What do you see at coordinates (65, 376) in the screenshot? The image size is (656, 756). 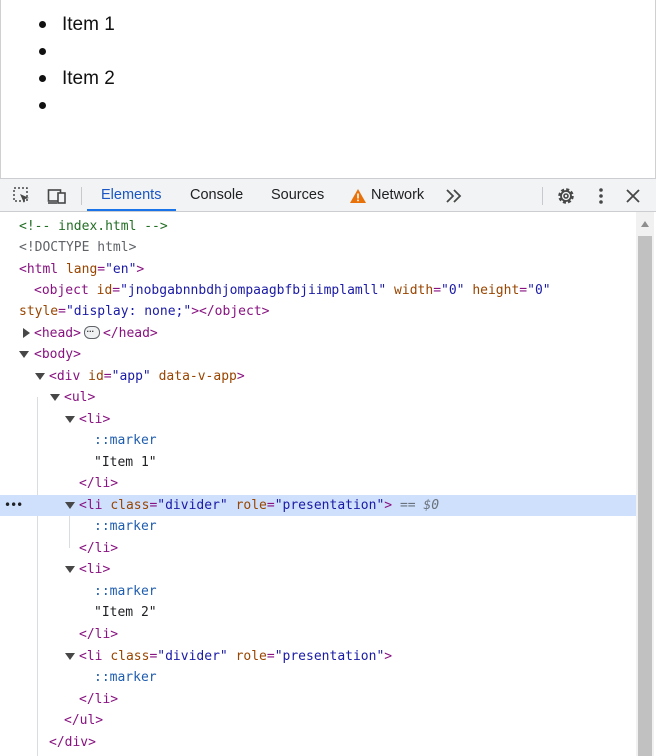 I see `tag-name: <div` at bounding box center [65, 376].